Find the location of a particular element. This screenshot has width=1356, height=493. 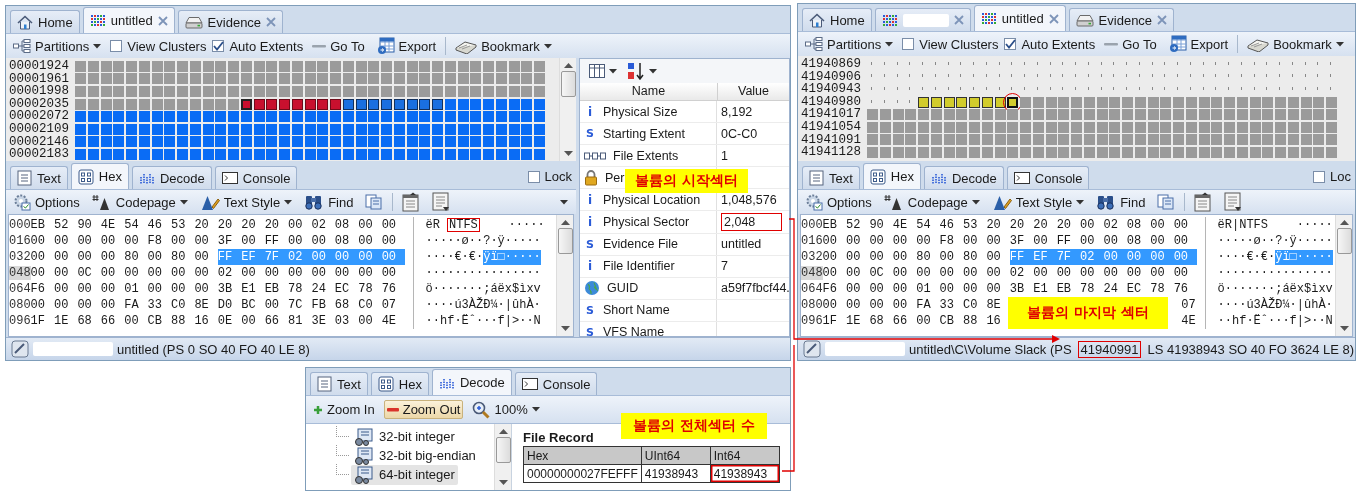

tree-item: 32-bit integer is located at coordinates (404, 436).